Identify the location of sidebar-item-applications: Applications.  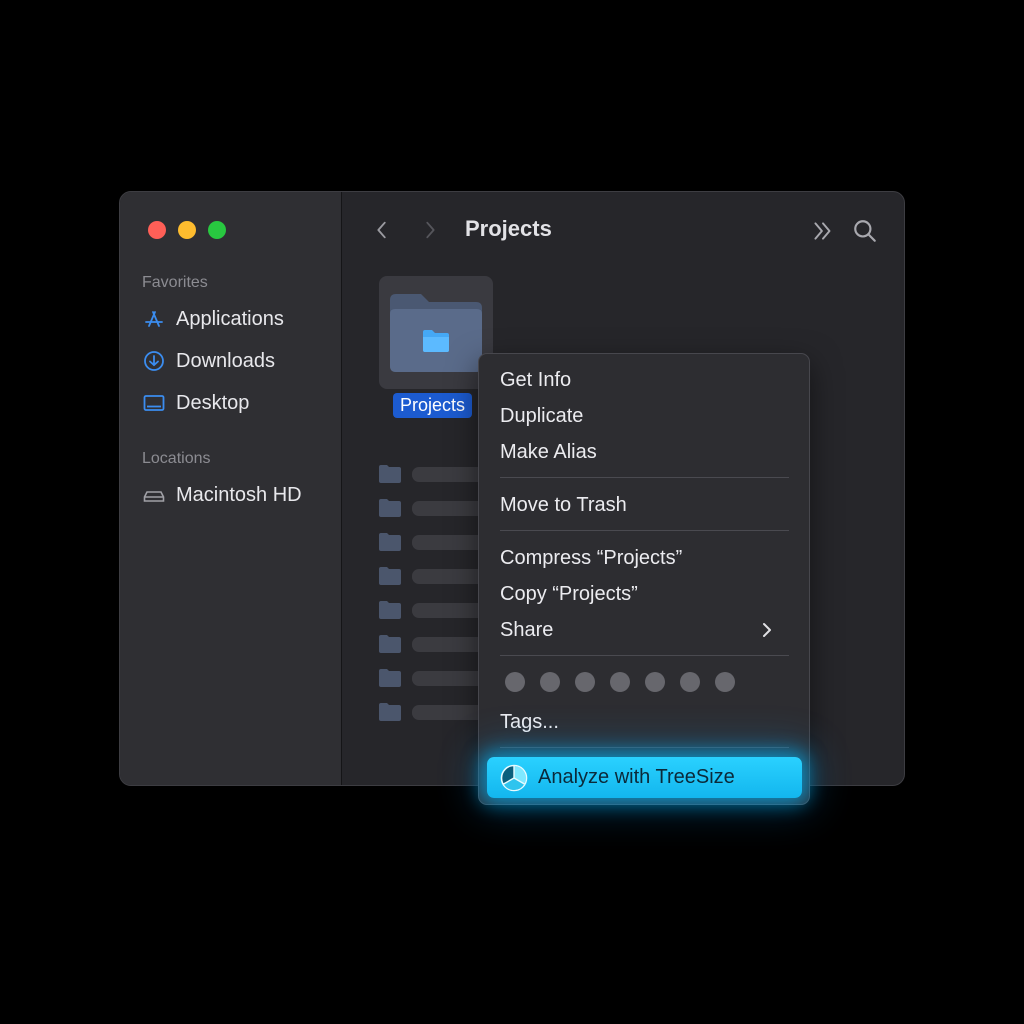
(237, 319).